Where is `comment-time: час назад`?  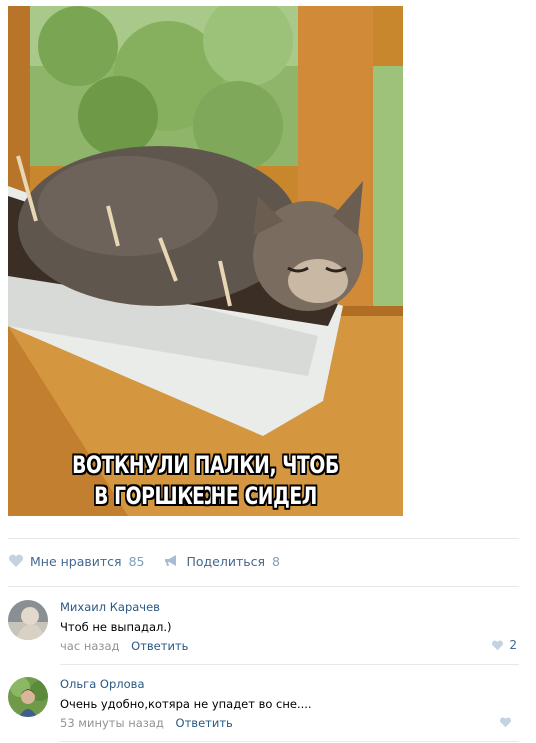
comment-time: час назад is located at coordinates (90, 646).